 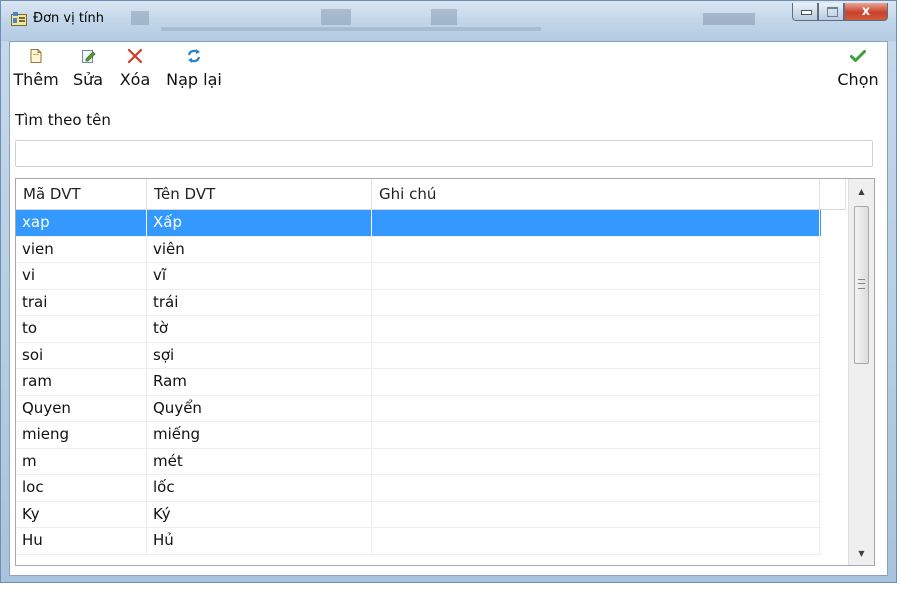 I want to click on reload-button: Nạp lại, so click(x=194, y=68).